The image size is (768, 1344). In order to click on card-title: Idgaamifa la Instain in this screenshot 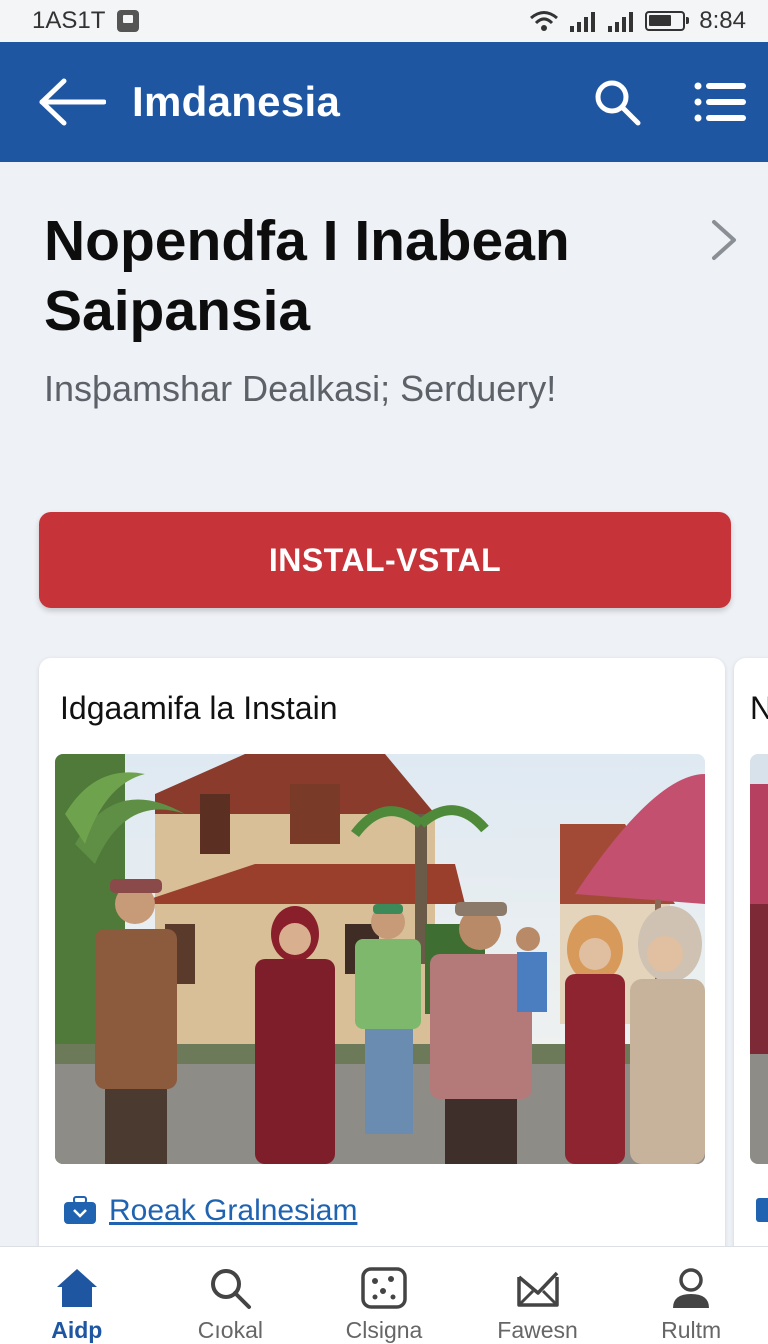, I will do `click(199, 708)`.